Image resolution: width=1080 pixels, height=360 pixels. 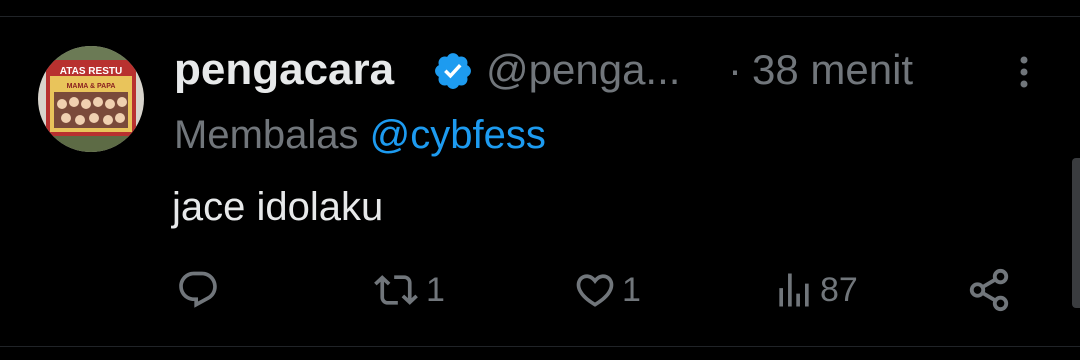 What do you see at coordinates (540, 16) in the screenshot?
I see `top-divider` at bounding box center [540, 16].